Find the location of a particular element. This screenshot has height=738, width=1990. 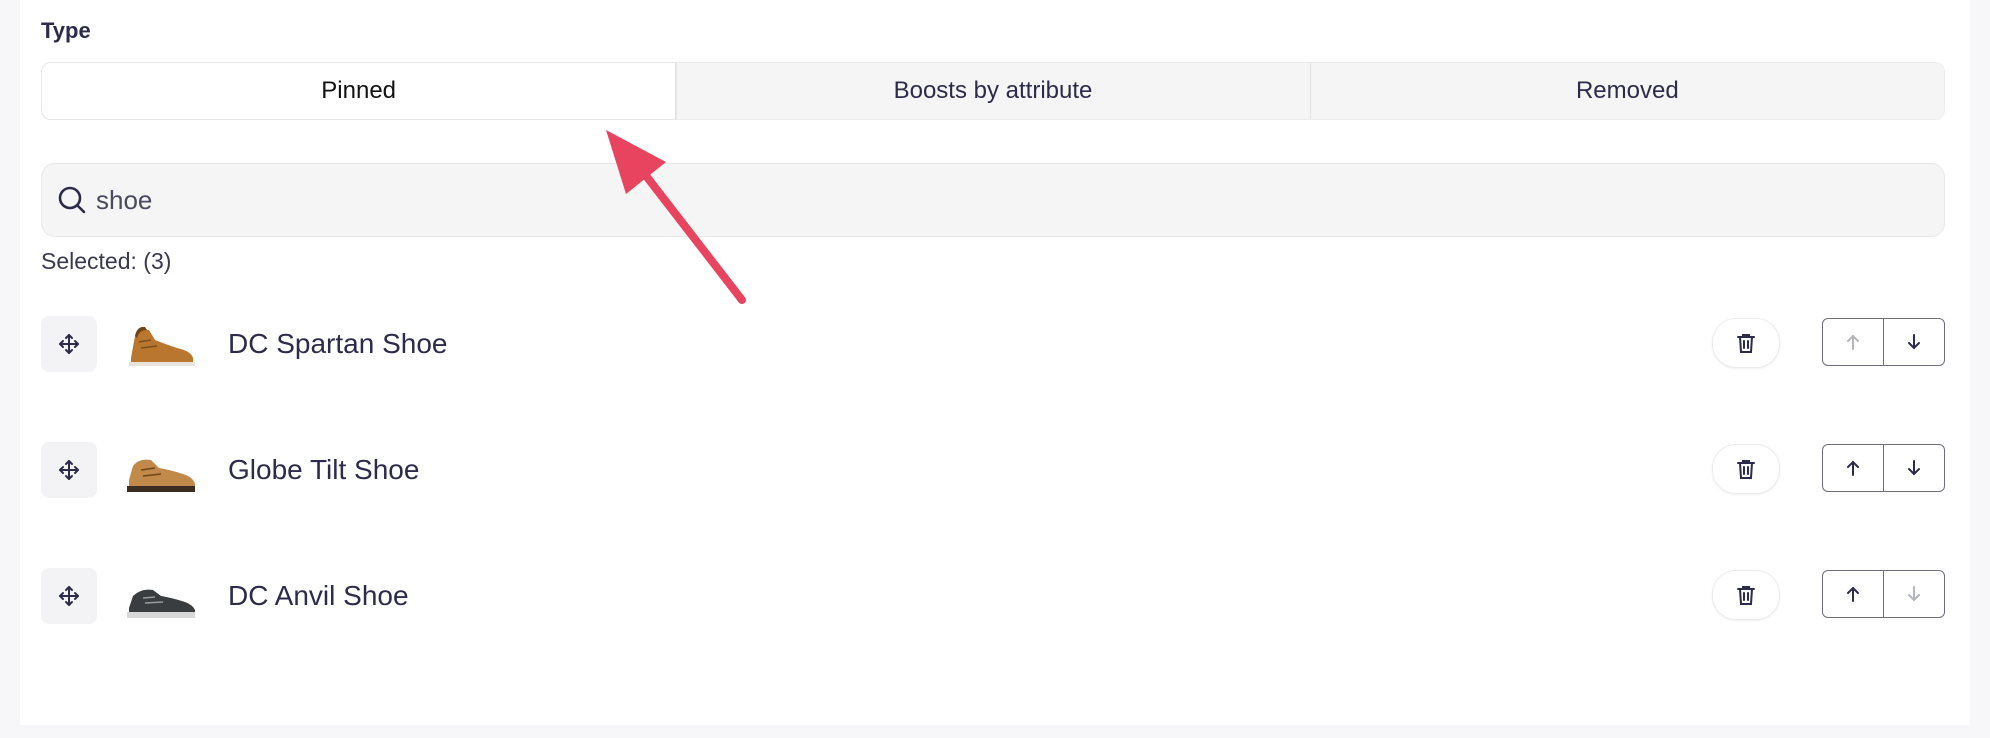

type-segmented-control: Pinned Boosts by attribute Removed is located at coordinates (993, 91).